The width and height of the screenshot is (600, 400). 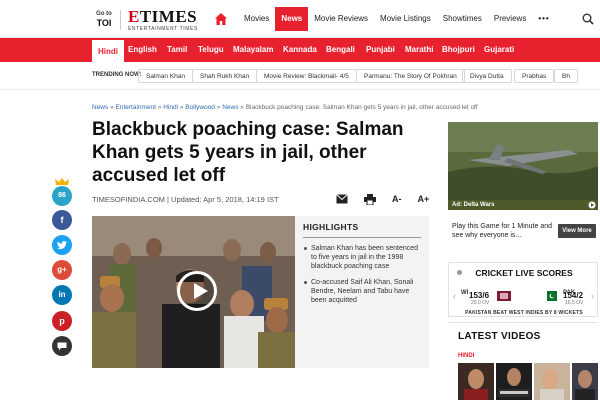 What do you see at coordinates (405, 19) in the screenshot?
I see `nav-movie-listings: Movie Listings` at bounding box center [405, 19].